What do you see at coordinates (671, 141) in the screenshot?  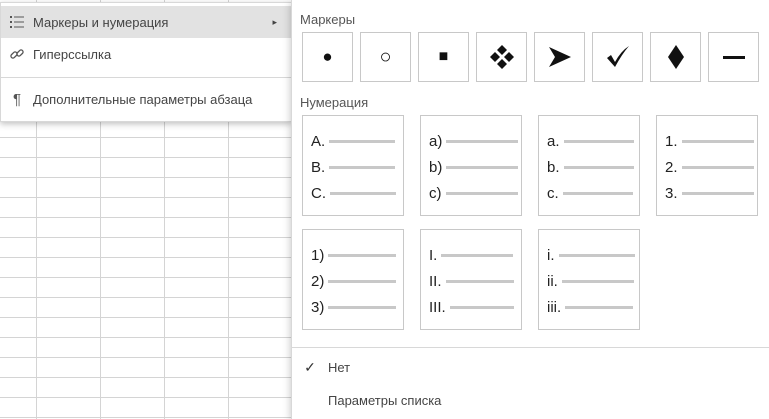 I see `list-marker: 1.` at bounding box center [671, 141].